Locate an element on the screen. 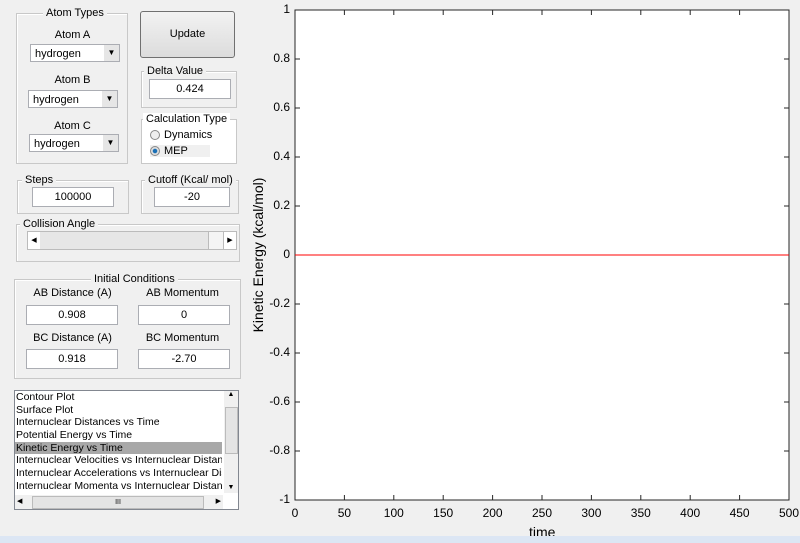 The width and height of the screenshot is (800, 543). y-tick-label: -0.4 is located at coordinates (279, 352).